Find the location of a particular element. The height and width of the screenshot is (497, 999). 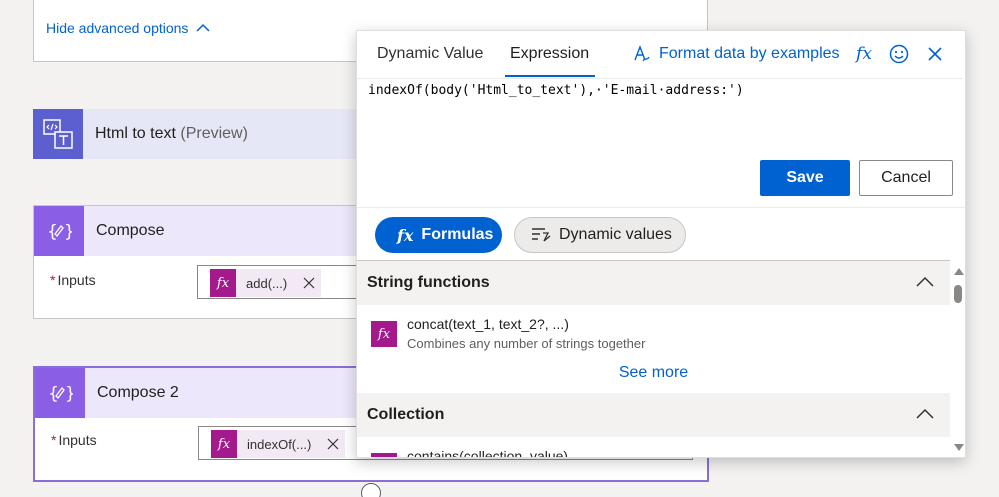

scroll-down-icon is located at coordinates (959, 447).